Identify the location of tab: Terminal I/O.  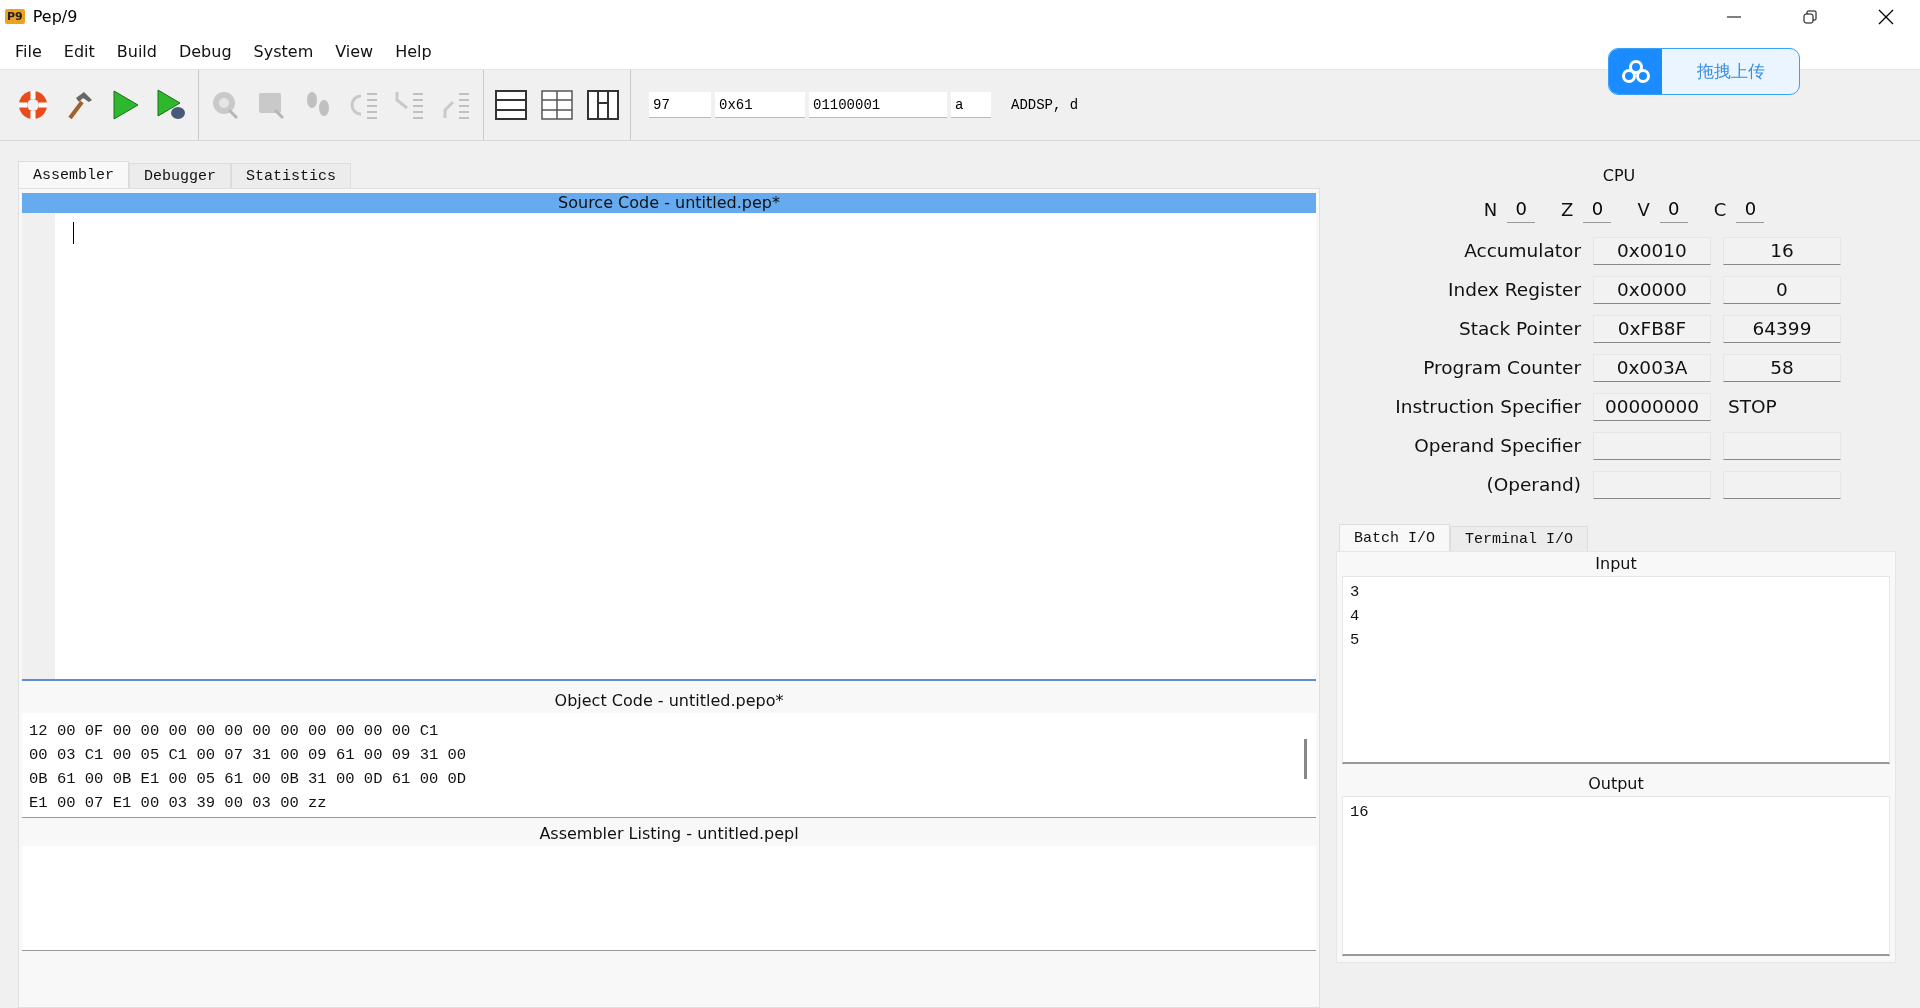
(1519, 538).